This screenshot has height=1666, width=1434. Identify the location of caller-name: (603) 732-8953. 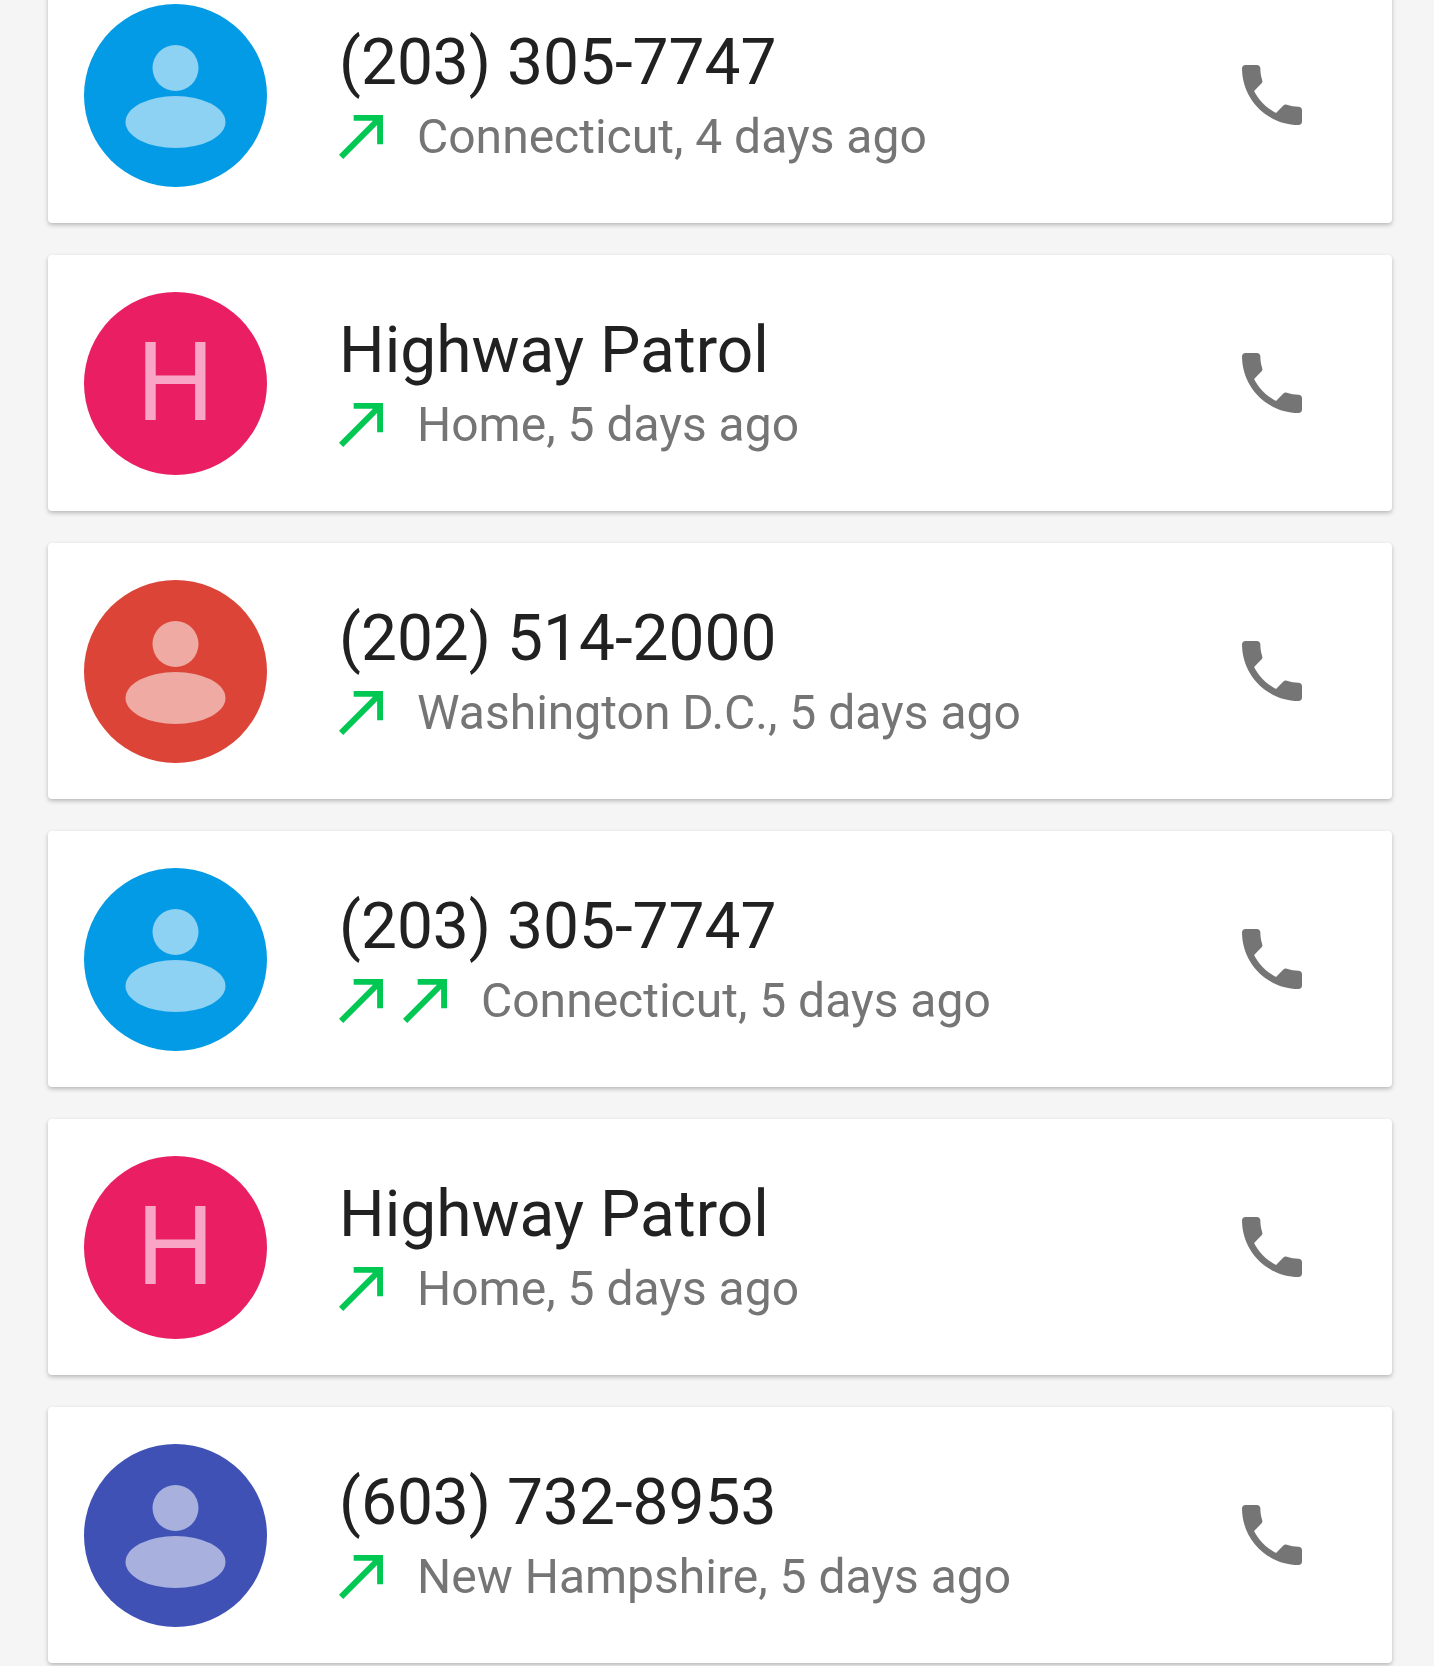
(558, 1503).